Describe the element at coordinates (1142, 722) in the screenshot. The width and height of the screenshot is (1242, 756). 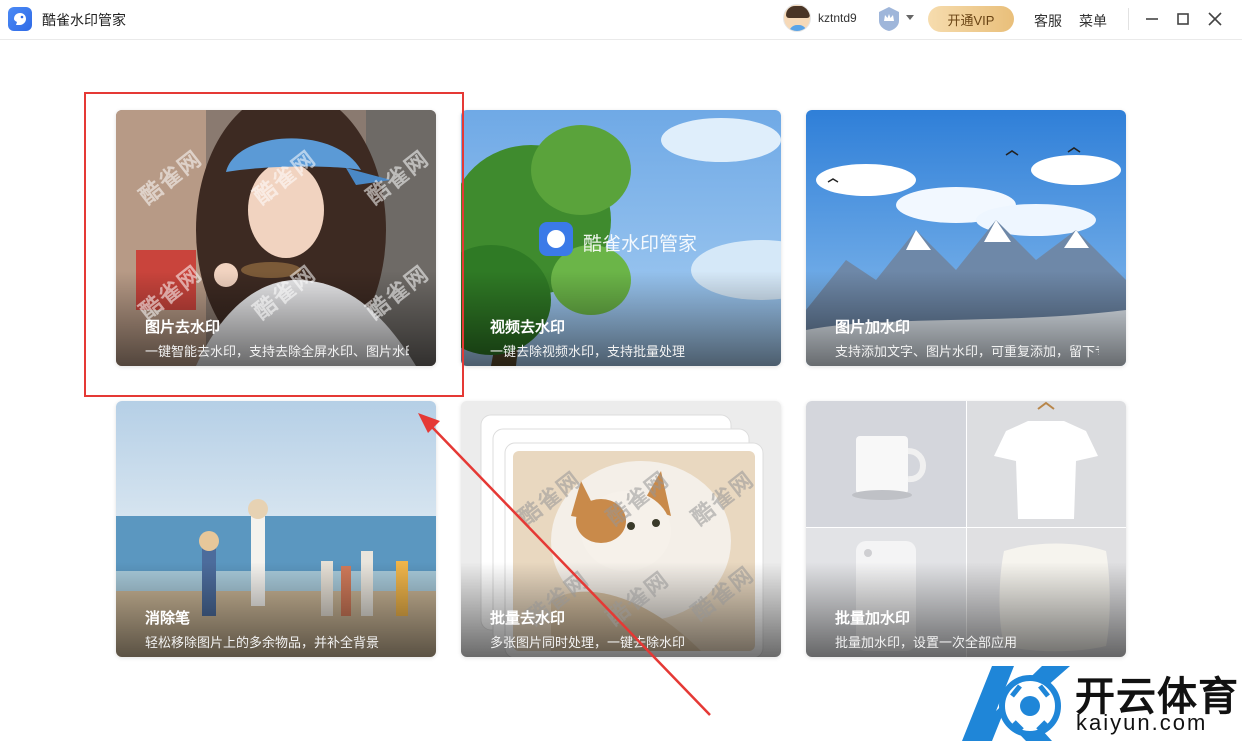
I see `brand-watermark-en: kaiyun.com` at that location.